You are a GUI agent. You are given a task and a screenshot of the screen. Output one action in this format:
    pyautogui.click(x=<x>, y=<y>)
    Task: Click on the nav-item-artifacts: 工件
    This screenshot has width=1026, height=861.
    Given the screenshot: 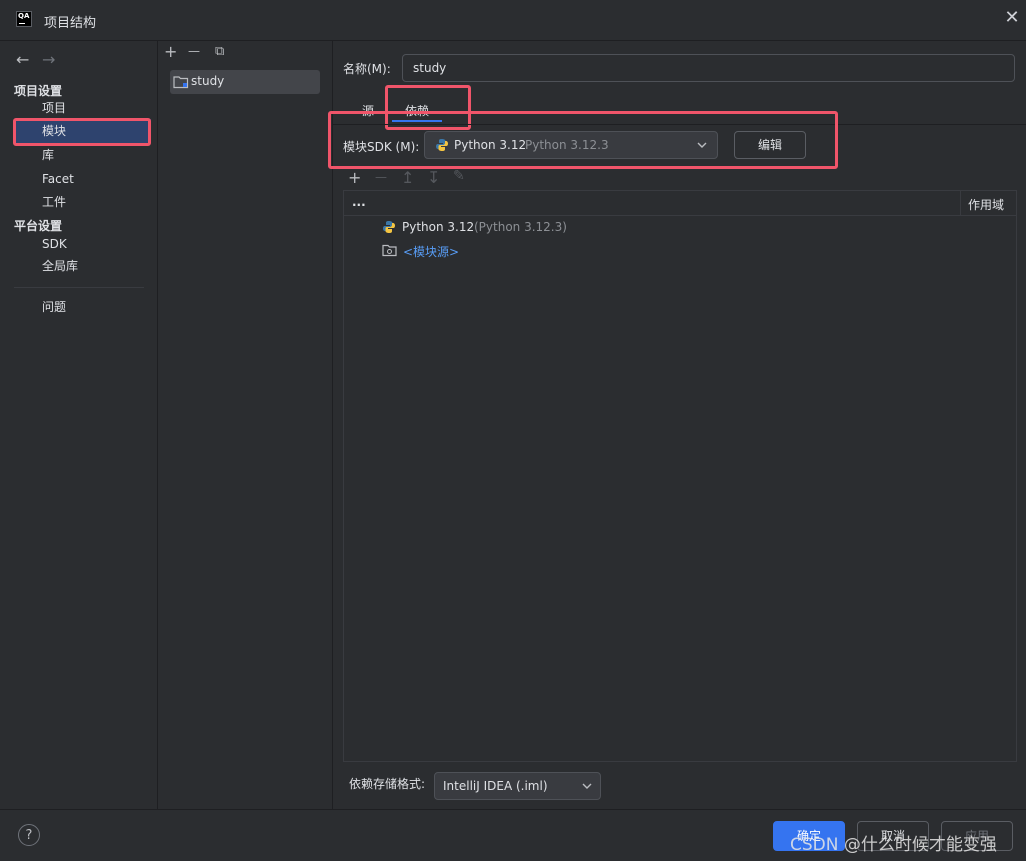 What is the action you would take?
    pyautogui.click(x=82, y=202)
    